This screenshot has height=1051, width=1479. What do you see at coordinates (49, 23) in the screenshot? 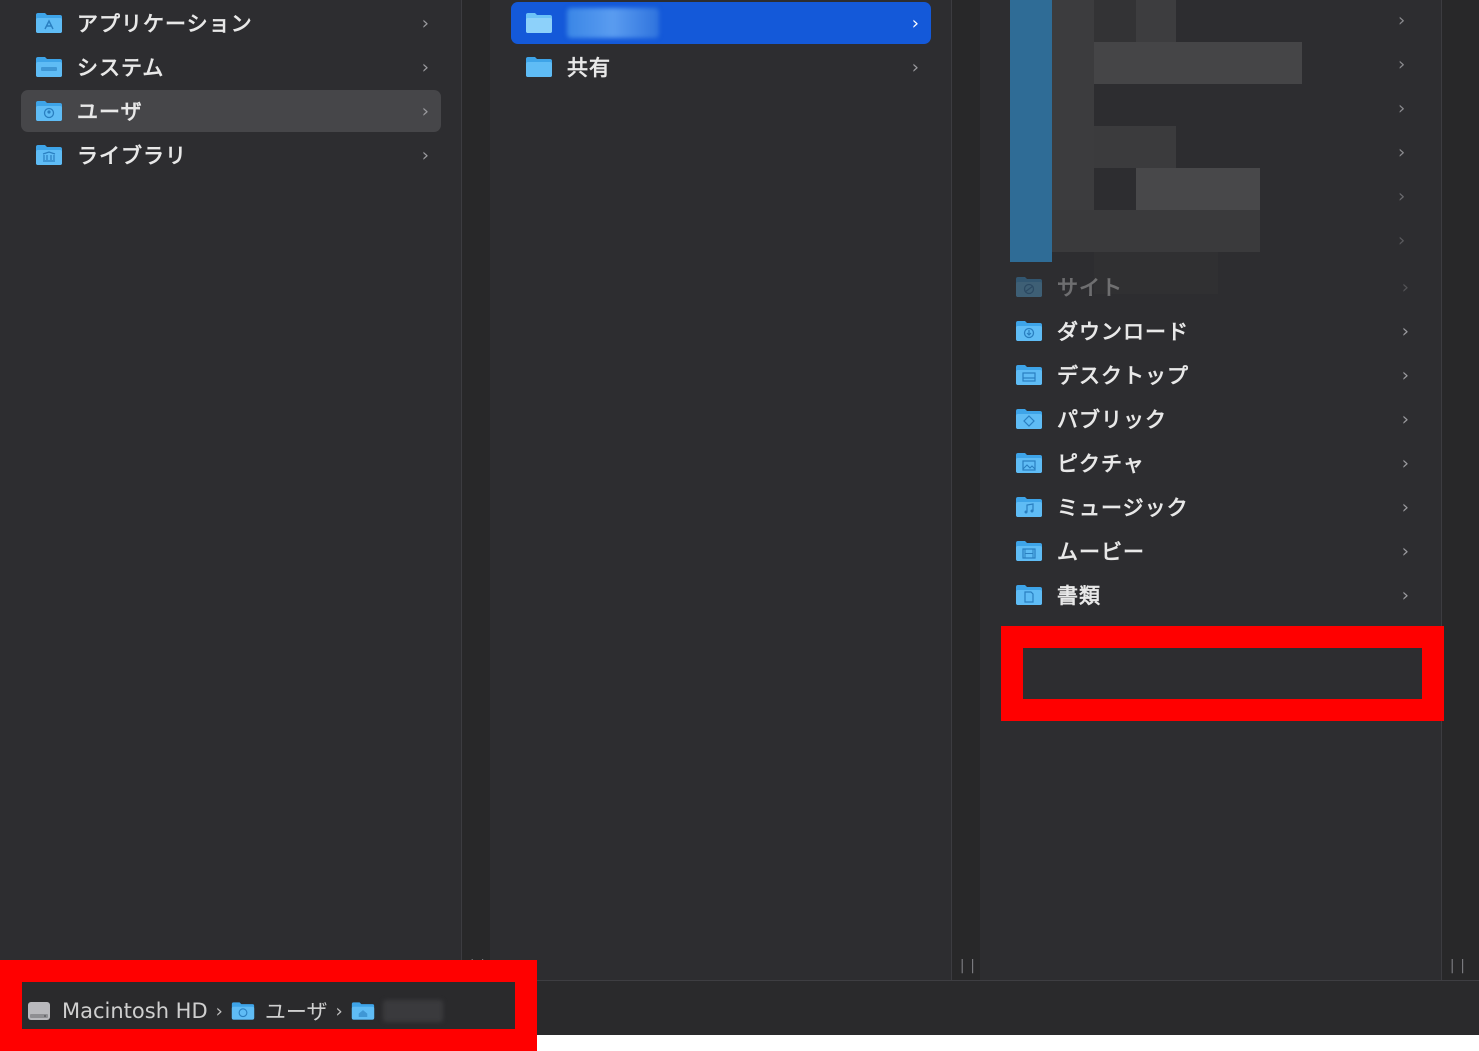
I see `applications-folder-icon` at bounding box center [49, 23].